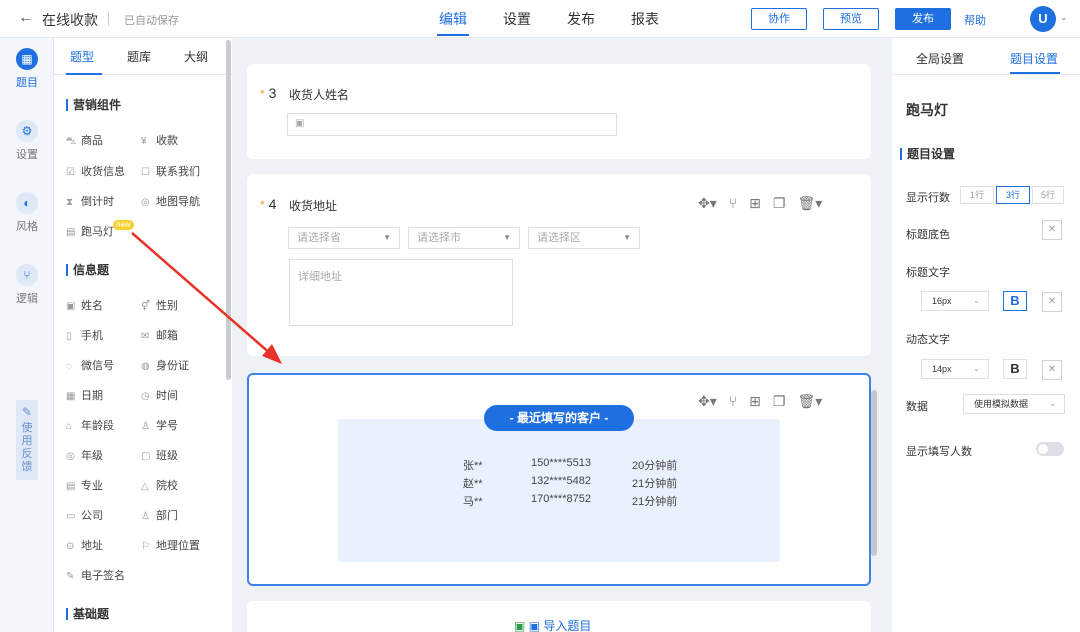  I want to click on title-color-picker: ✕, so click(1052, 302).